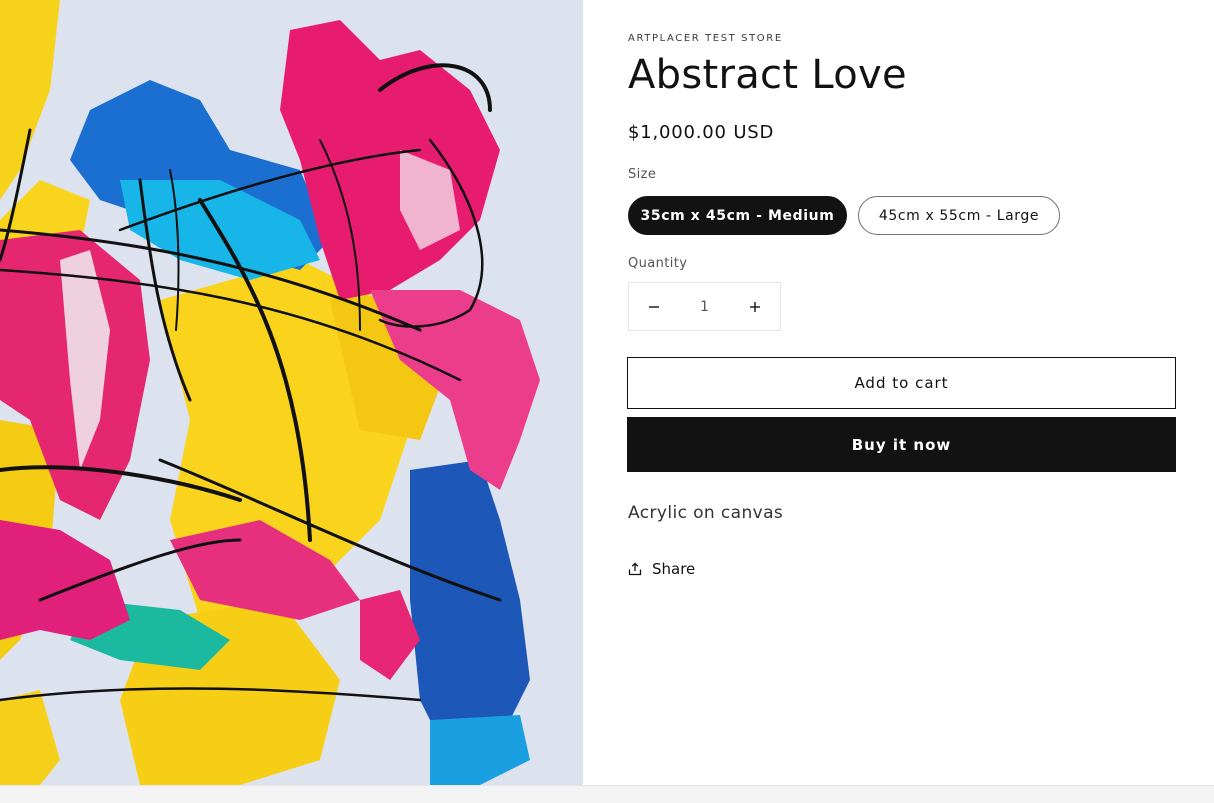  I want to click on size-label: Size, so click(642, 174).